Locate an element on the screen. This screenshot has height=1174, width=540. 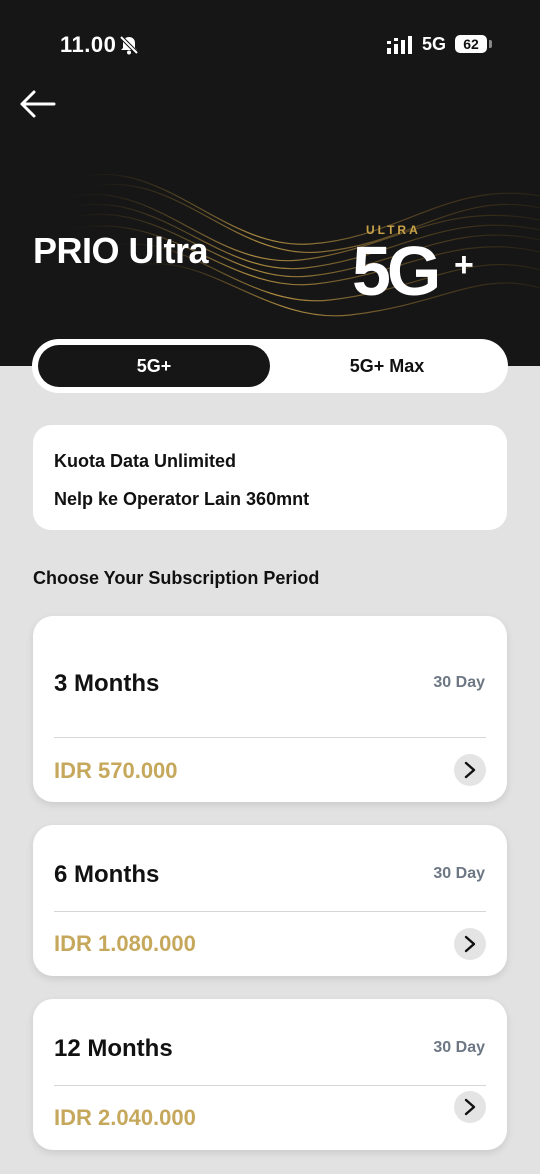
status-time: 11.00 is located at coordinates (88, 44).